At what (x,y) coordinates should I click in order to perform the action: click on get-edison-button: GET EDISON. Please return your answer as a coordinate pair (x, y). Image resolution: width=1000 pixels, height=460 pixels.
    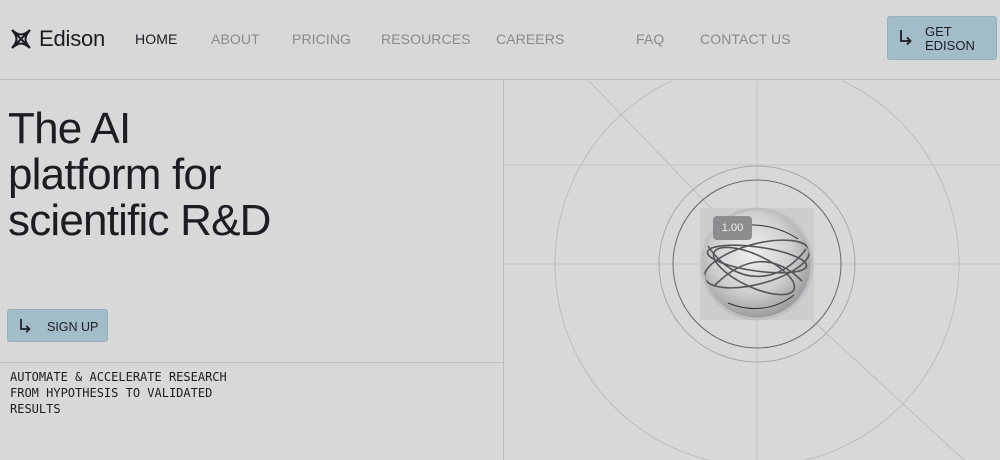
    Looking at the image, I should click on (942, 38).